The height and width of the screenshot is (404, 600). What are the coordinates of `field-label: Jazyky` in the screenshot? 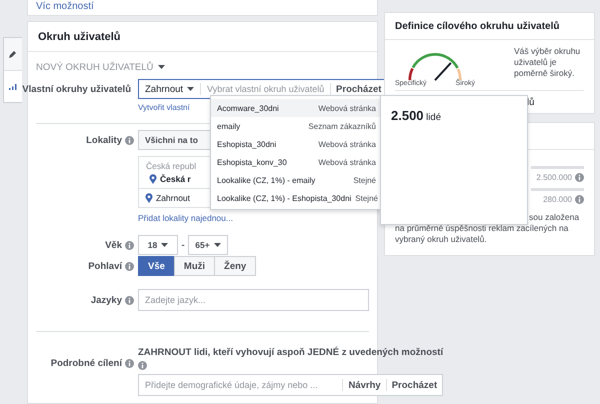 It's located at (106, 300).